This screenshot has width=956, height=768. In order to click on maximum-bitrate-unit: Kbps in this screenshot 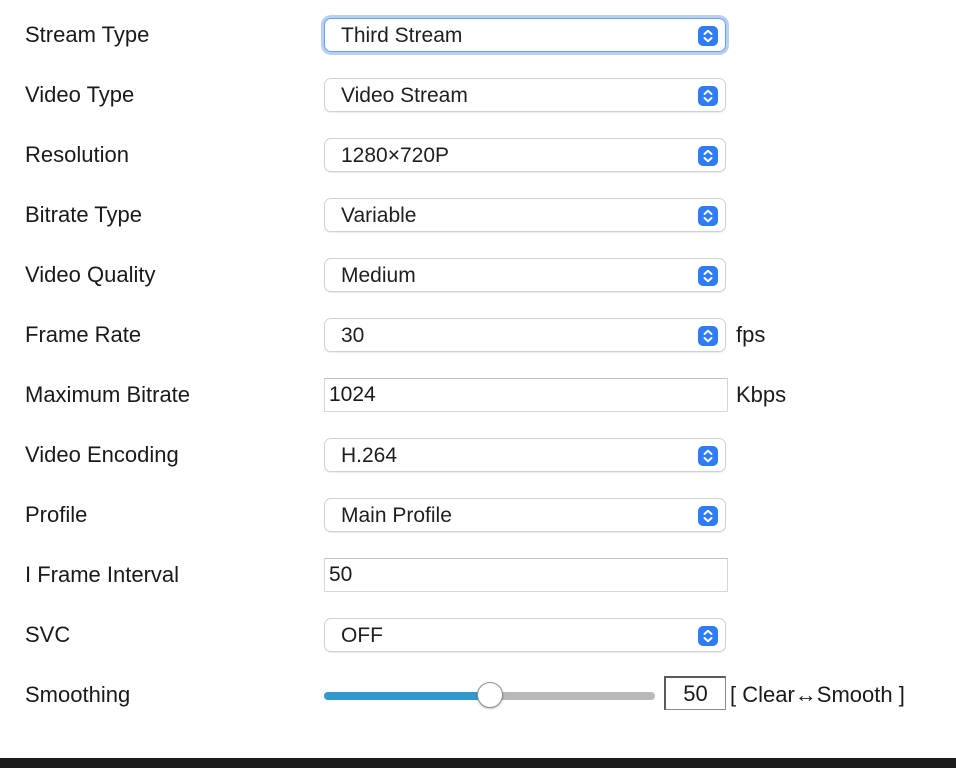, I will do `click(761, 394)`.